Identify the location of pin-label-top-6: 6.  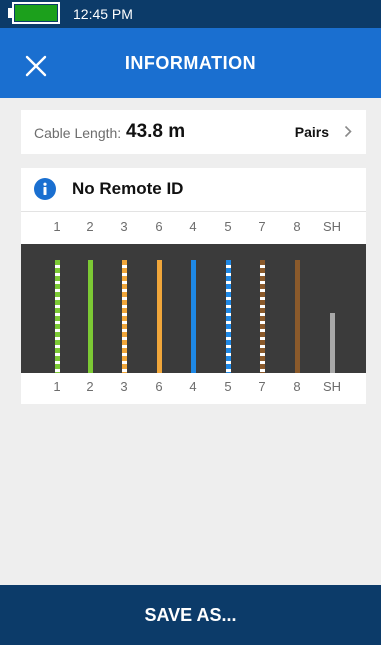
(159, 226).